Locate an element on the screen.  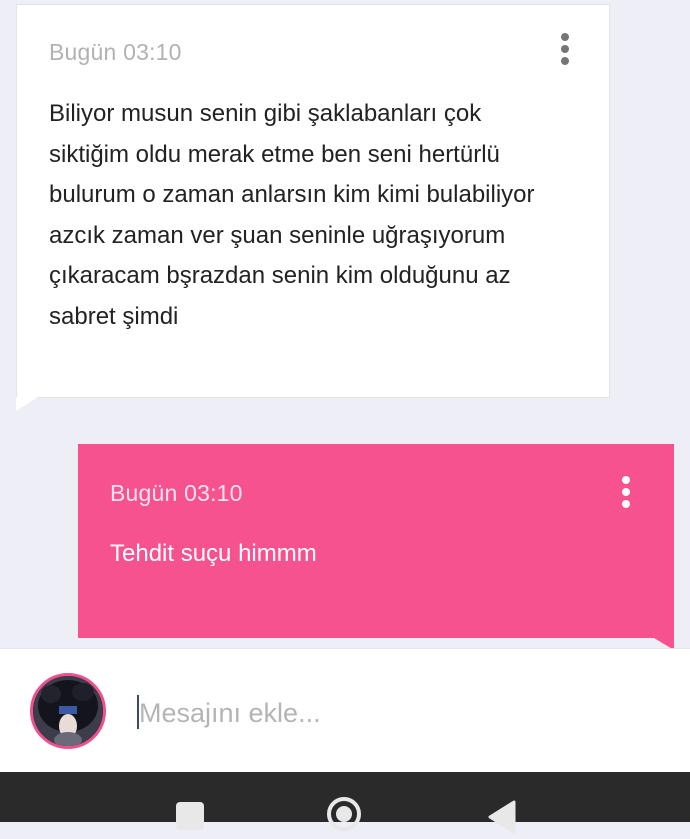
system-navigation-bar is located at coordinates (345, 803).